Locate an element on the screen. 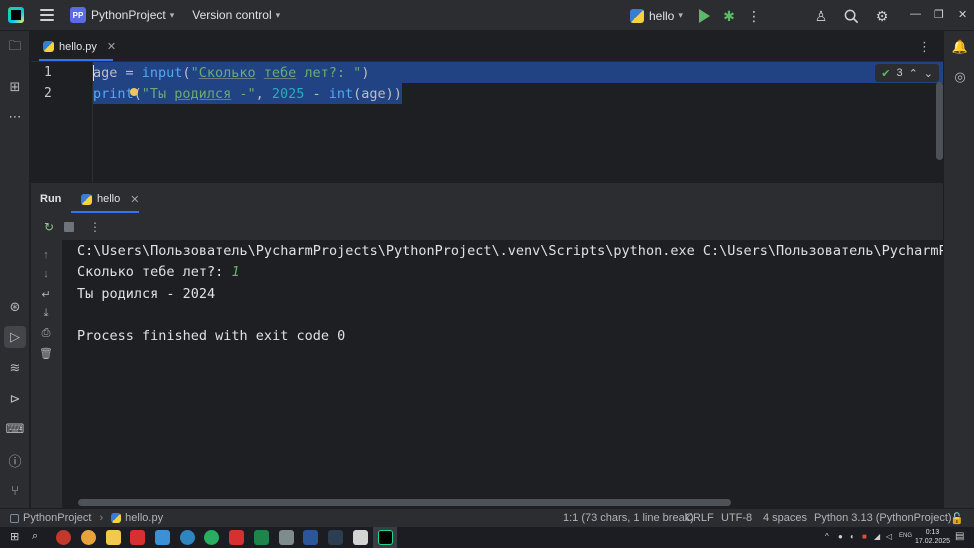 This screenshot has height=548, width=974. chevron-up-icon: ⌃ is located at coordinates (913, 73).